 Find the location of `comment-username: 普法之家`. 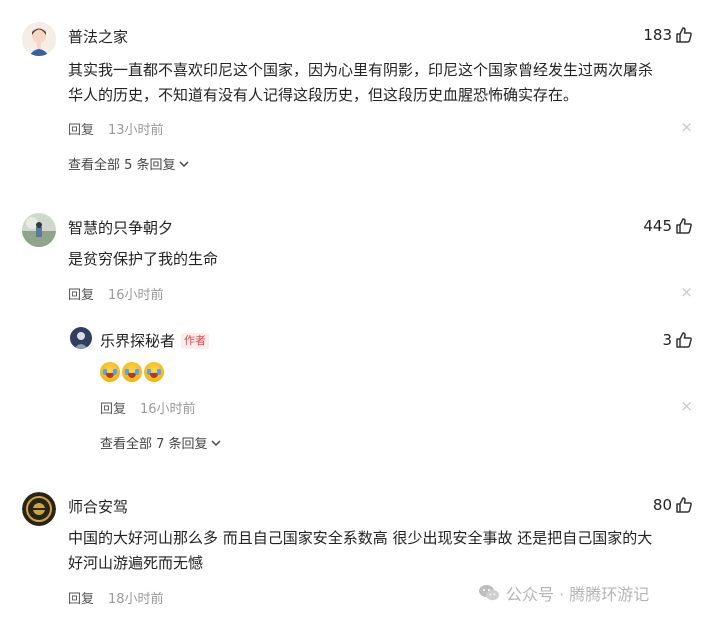

comment-username: 普法之家 is located at coordinates (98, 36).